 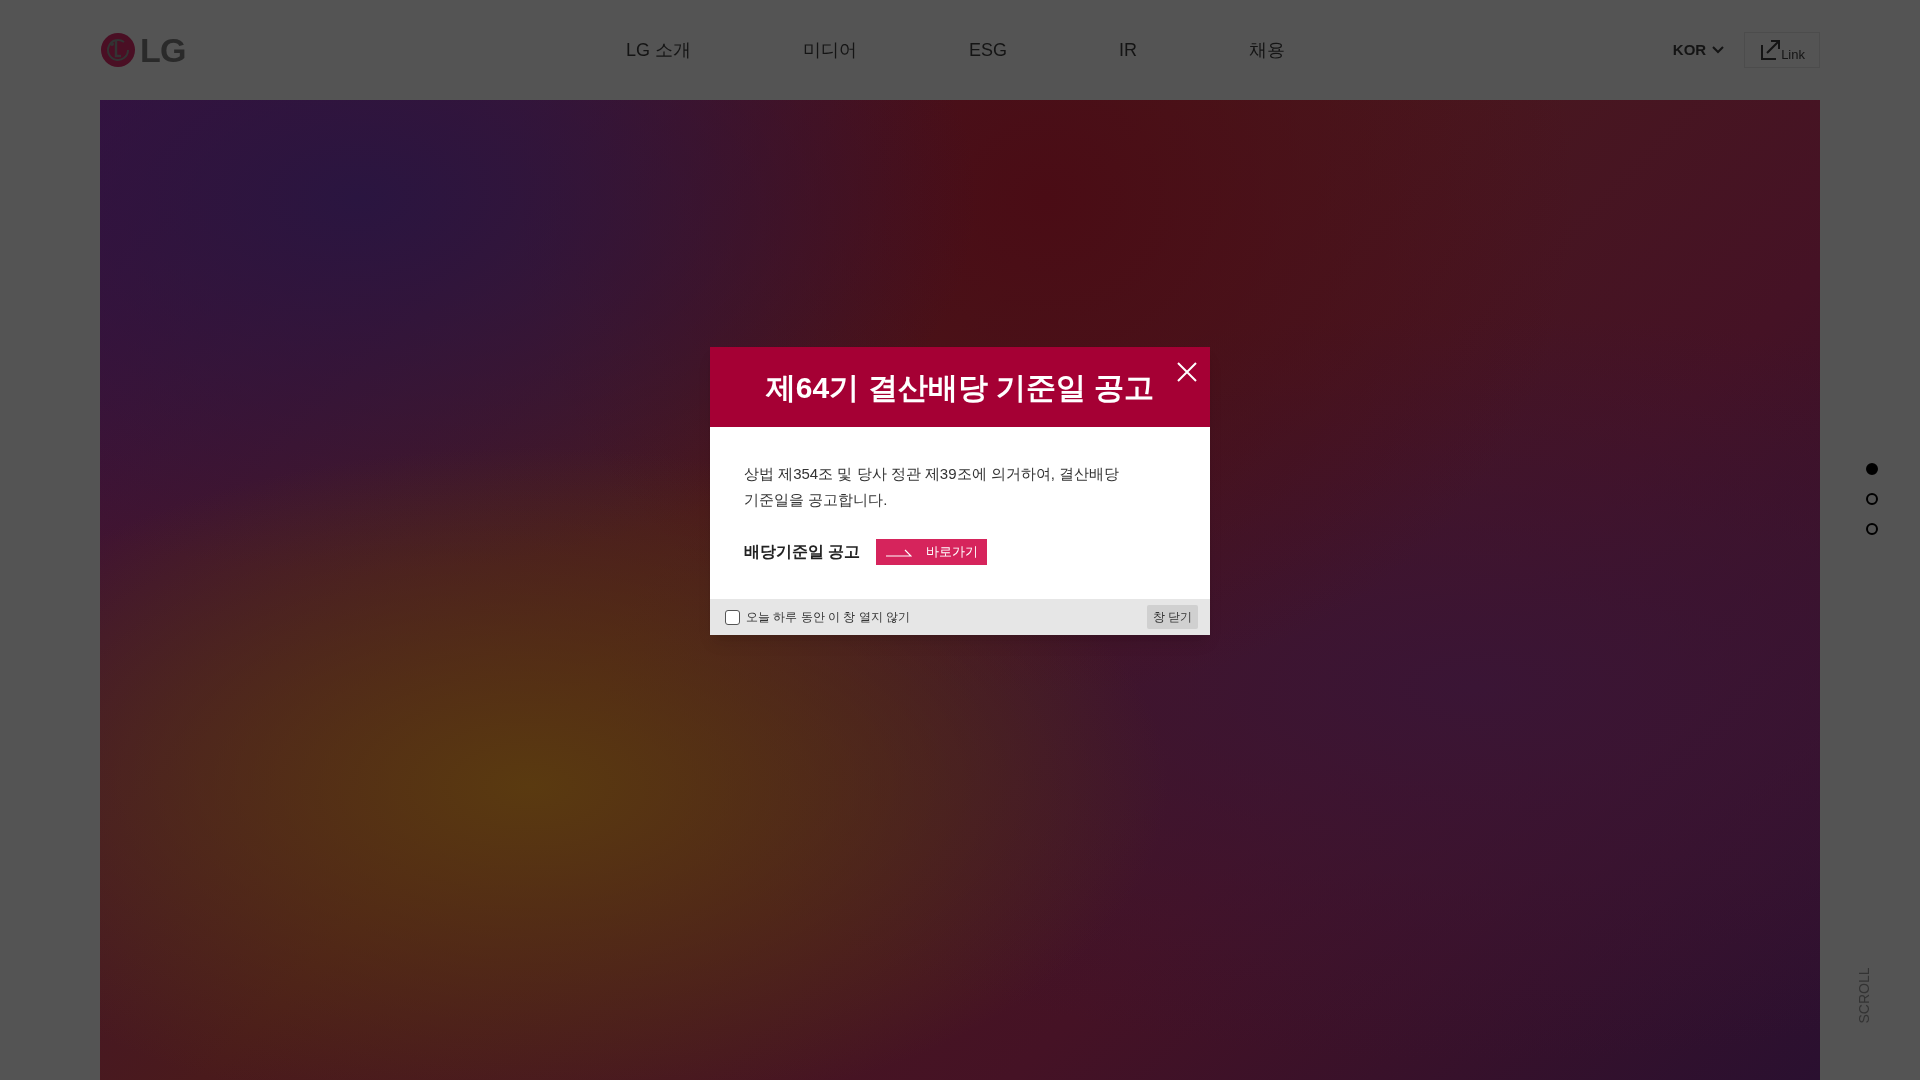 What do you see at coordinates (1770, 50) in the screenshot?
I see `external-link-icon` at bounding box center [1770, 50].